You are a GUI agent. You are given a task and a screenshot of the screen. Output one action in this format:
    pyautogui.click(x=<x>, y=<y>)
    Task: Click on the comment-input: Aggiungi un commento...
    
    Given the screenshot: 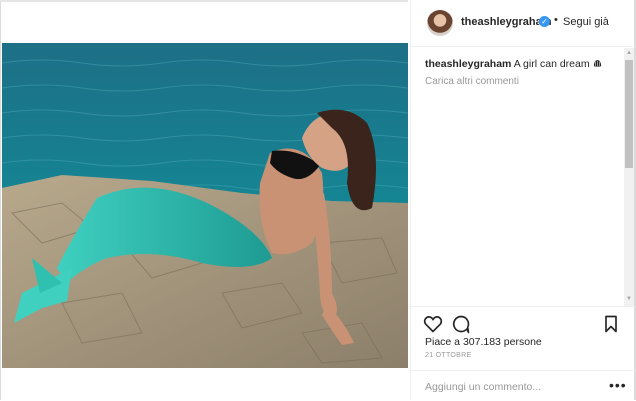 What is the action you would take?
    pyautogui.click(x=483, y=387)
    